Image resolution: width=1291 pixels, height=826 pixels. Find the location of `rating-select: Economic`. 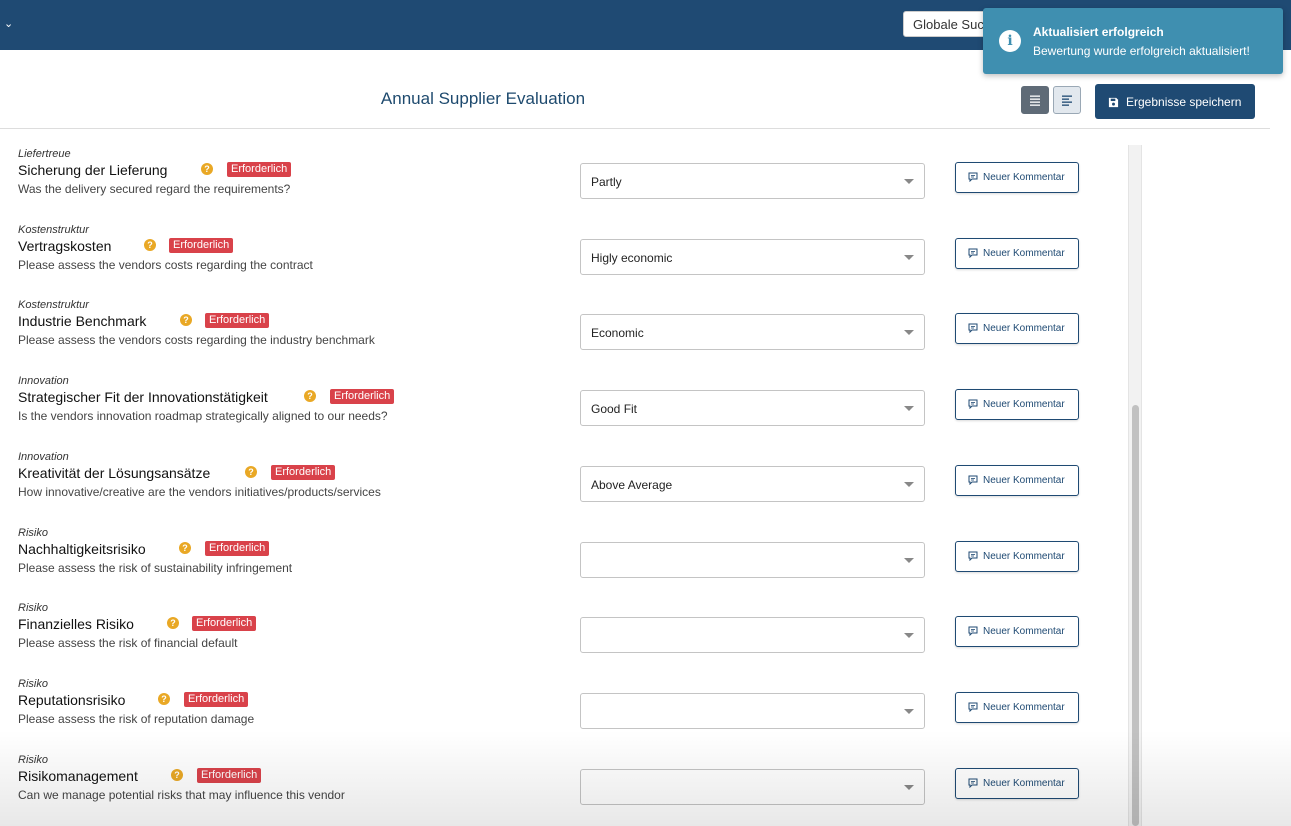

rating-select: Economic is located at coordinates (752, 332).